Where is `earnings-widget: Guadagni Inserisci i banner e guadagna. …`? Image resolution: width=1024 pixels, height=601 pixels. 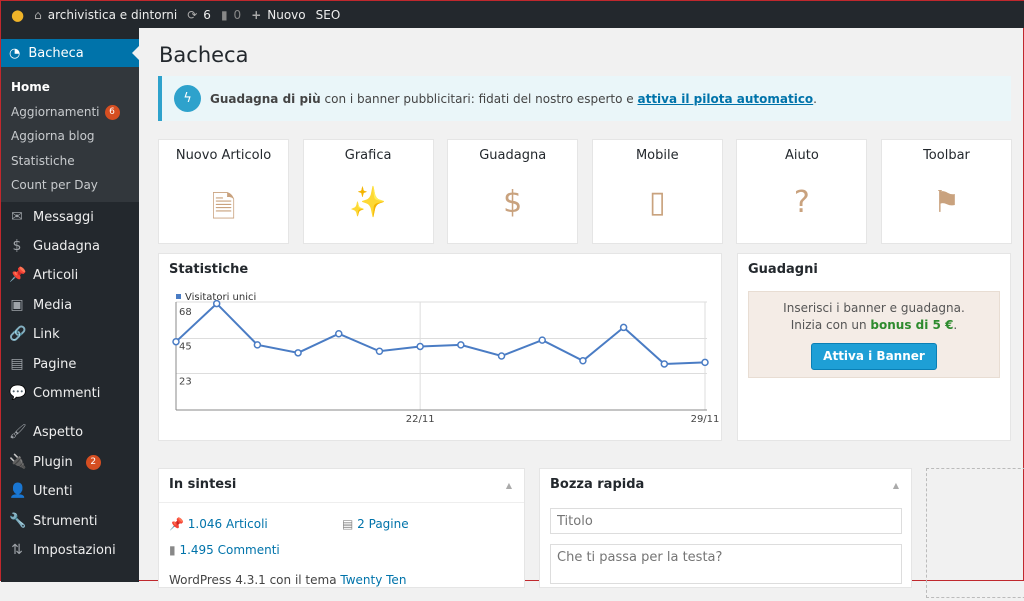 earnings-widget: Guadagni Inserisci i banner e guadagna. … is located at coordinates (874, 347).